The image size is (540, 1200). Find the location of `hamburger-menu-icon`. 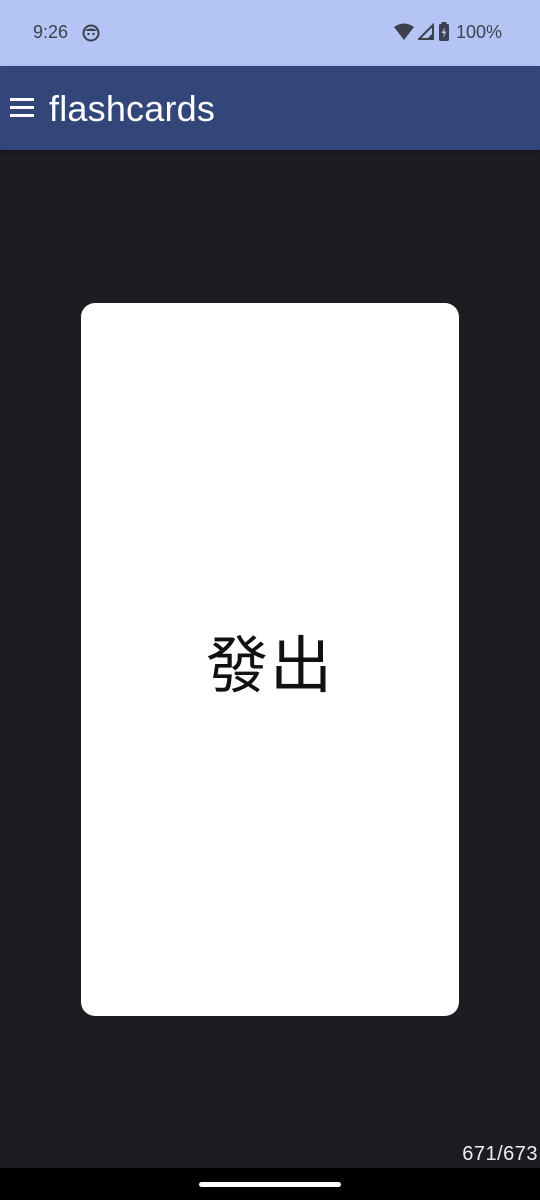

hamburger-menu-icon is located at coordinates (22, 108).